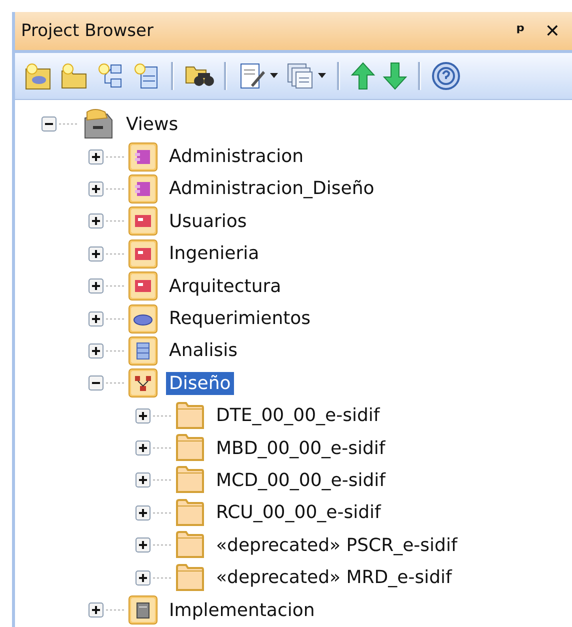  What do you see at coordinates (203, 350) in the screenshot?
I see `tree-item: Analisis` at bounding box center [203, 350].